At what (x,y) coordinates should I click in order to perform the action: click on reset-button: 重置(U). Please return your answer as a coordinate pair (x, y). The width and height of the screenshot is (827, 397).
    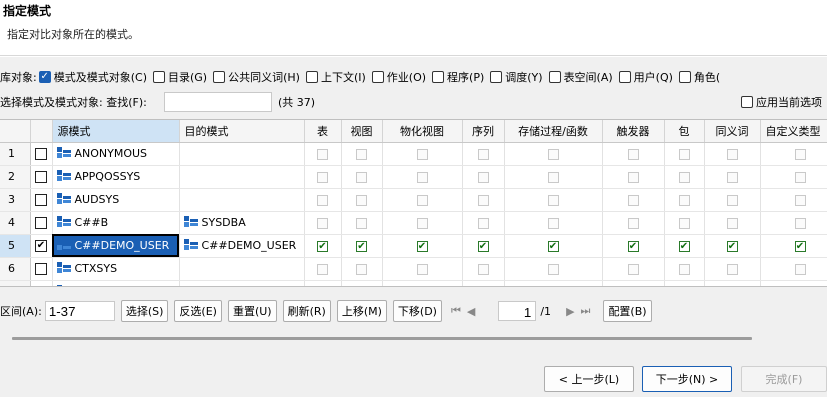
    Looking at the image, I should click on (252, 311).